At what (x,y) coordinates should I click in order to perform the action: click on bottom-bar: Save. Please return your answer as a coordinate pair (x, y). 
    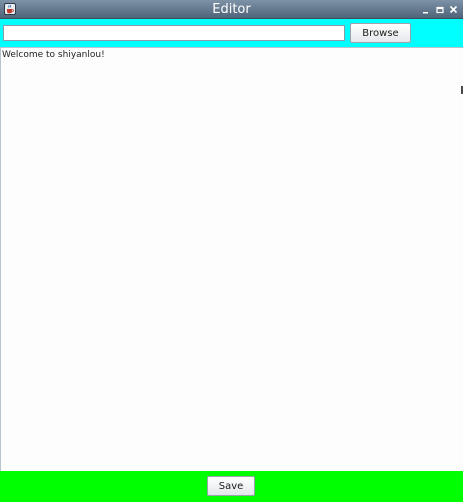
    Looking at the image, I should click on (231, 486).